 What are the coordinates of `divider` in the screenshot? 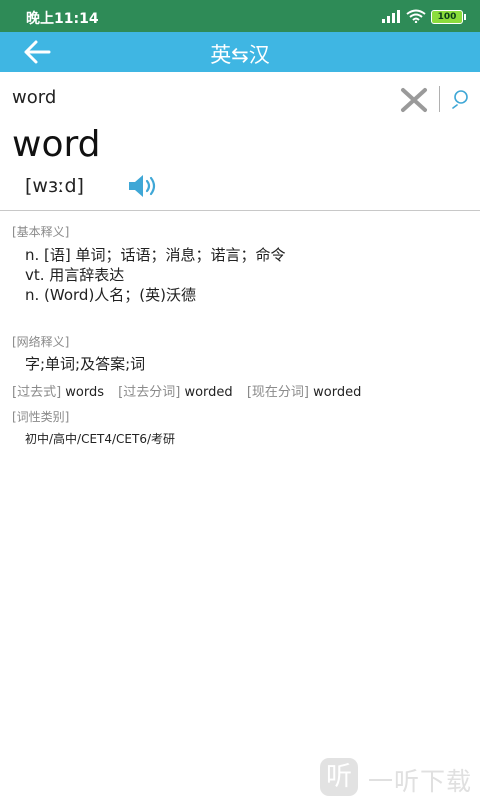 It's located at (240, 210).